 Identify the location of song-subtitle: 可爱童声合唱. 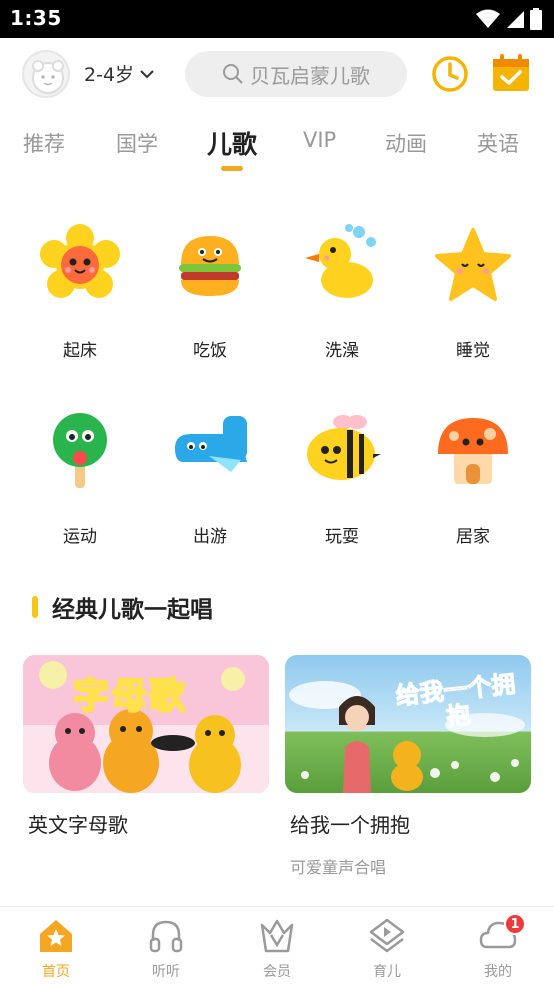
(338, 867).